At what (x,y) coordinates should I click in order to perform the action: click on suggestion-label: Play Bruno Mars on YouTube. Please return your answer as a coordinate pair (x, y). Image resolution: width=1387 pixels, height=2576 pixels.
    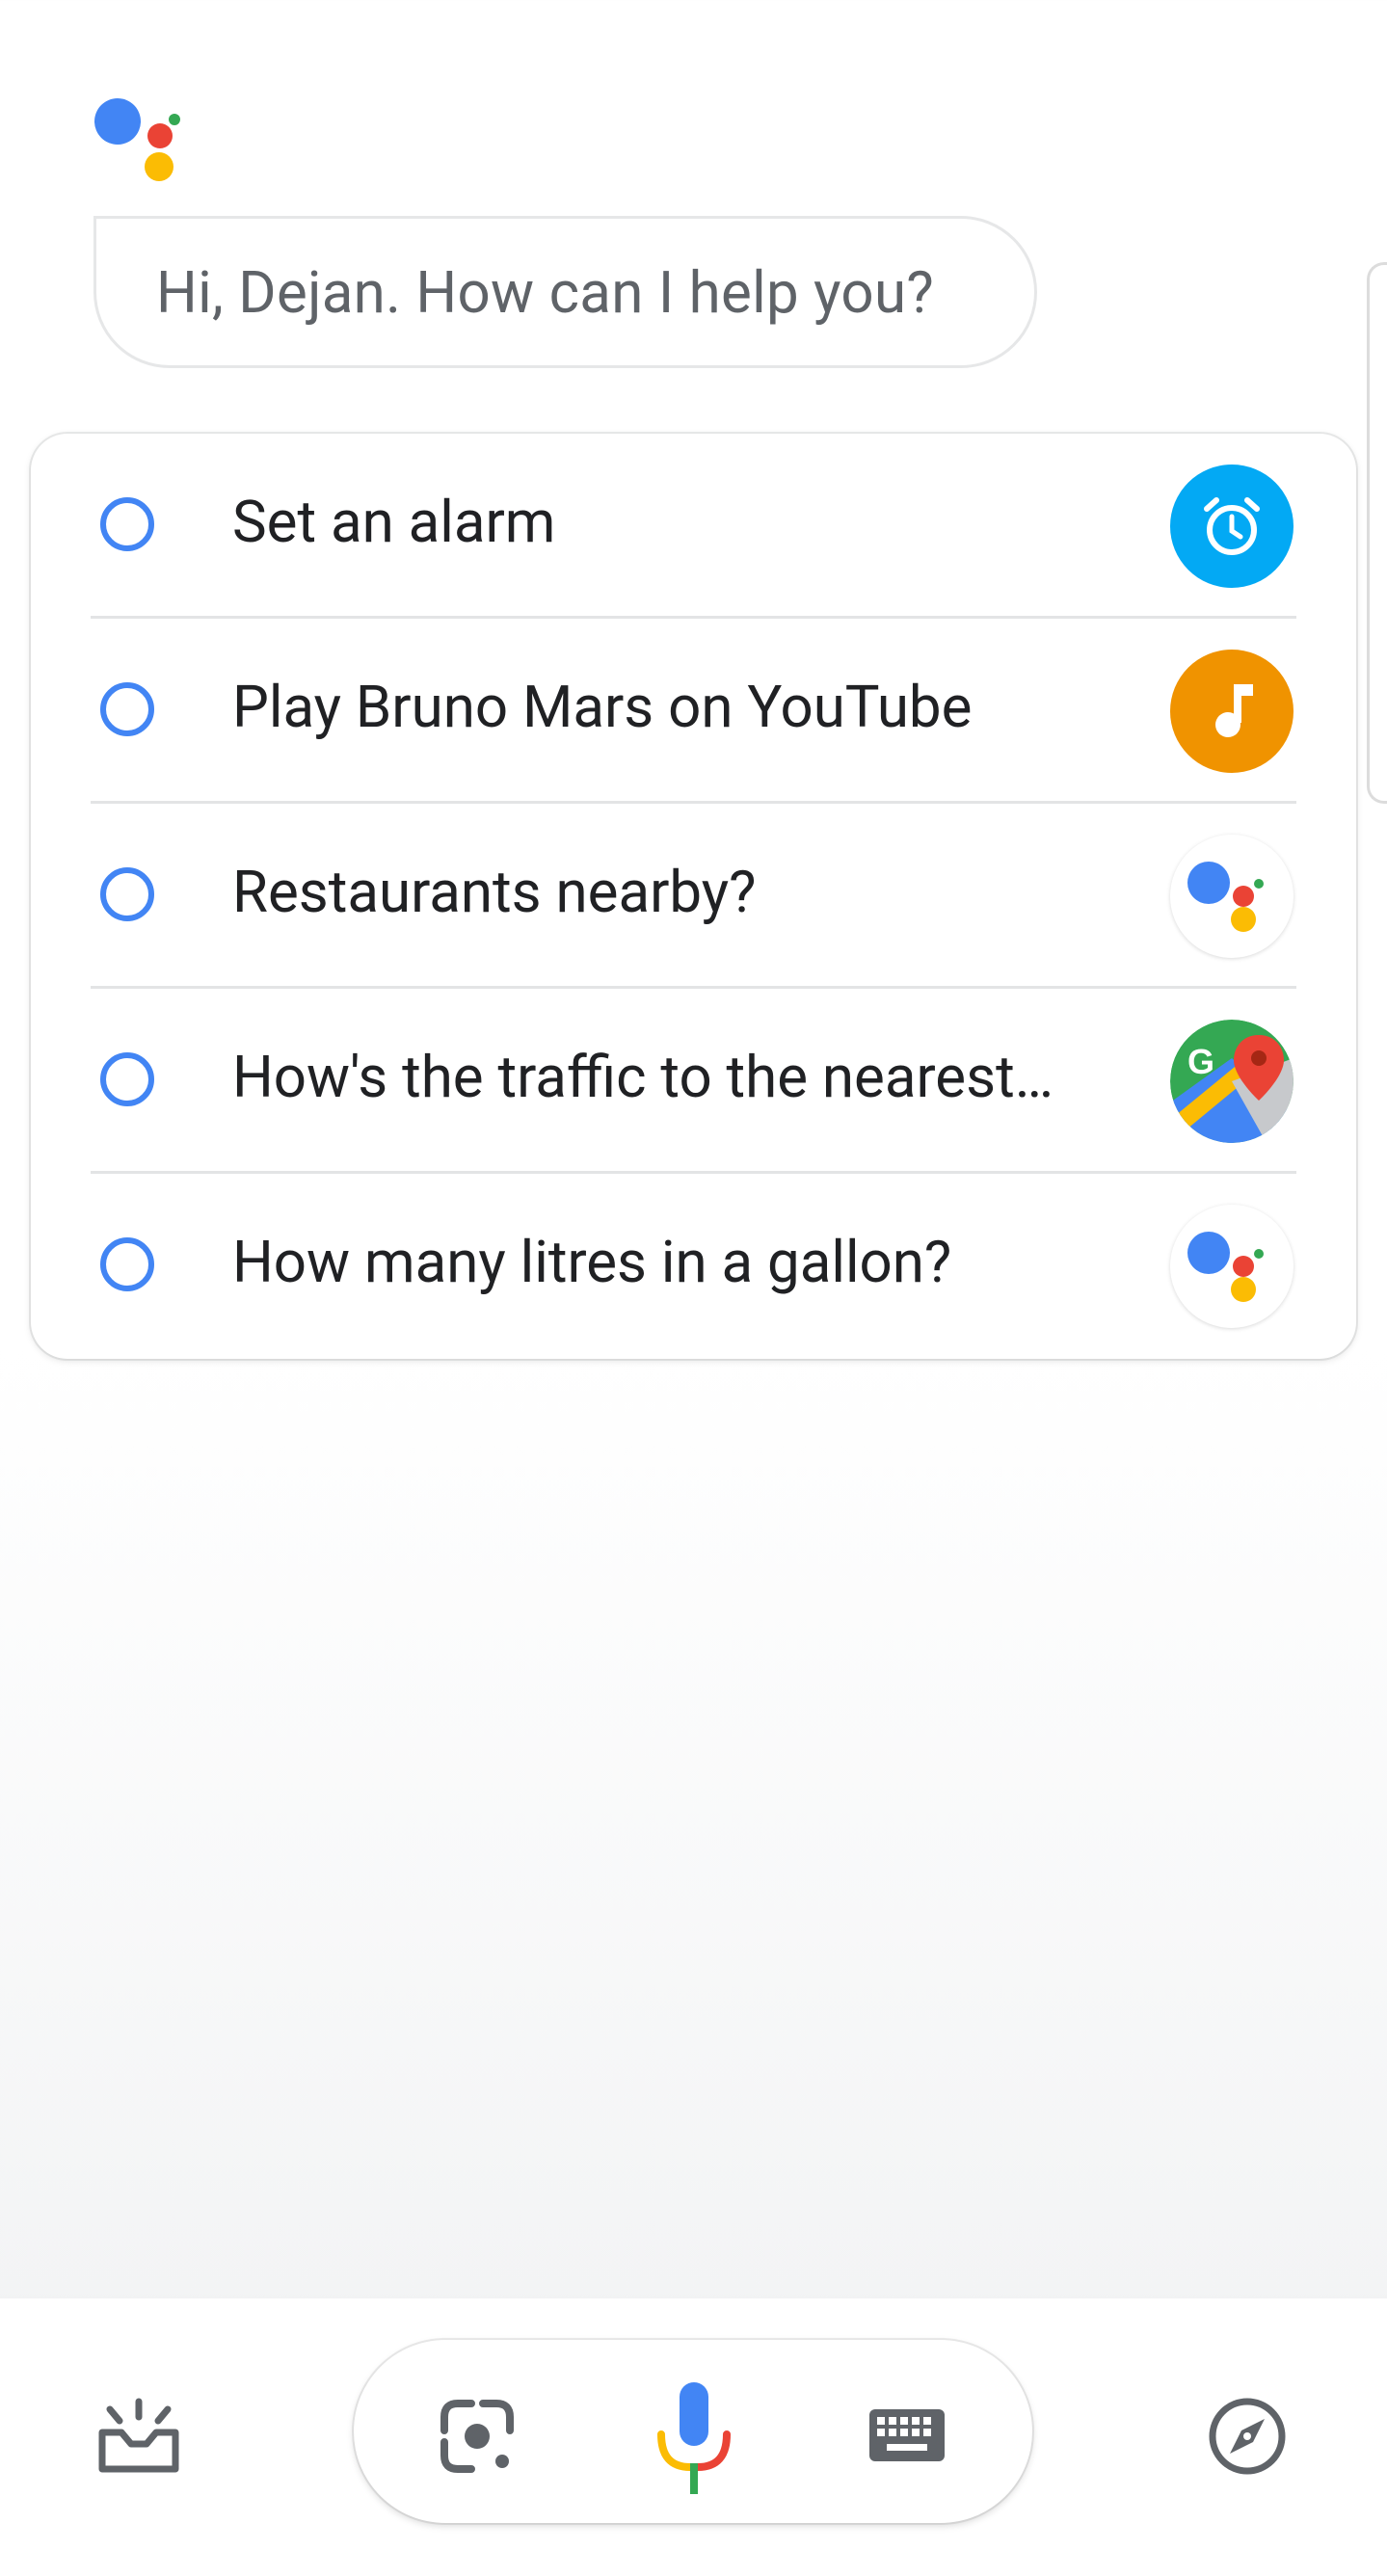
    Looking at the image, I should click on (602, 707).